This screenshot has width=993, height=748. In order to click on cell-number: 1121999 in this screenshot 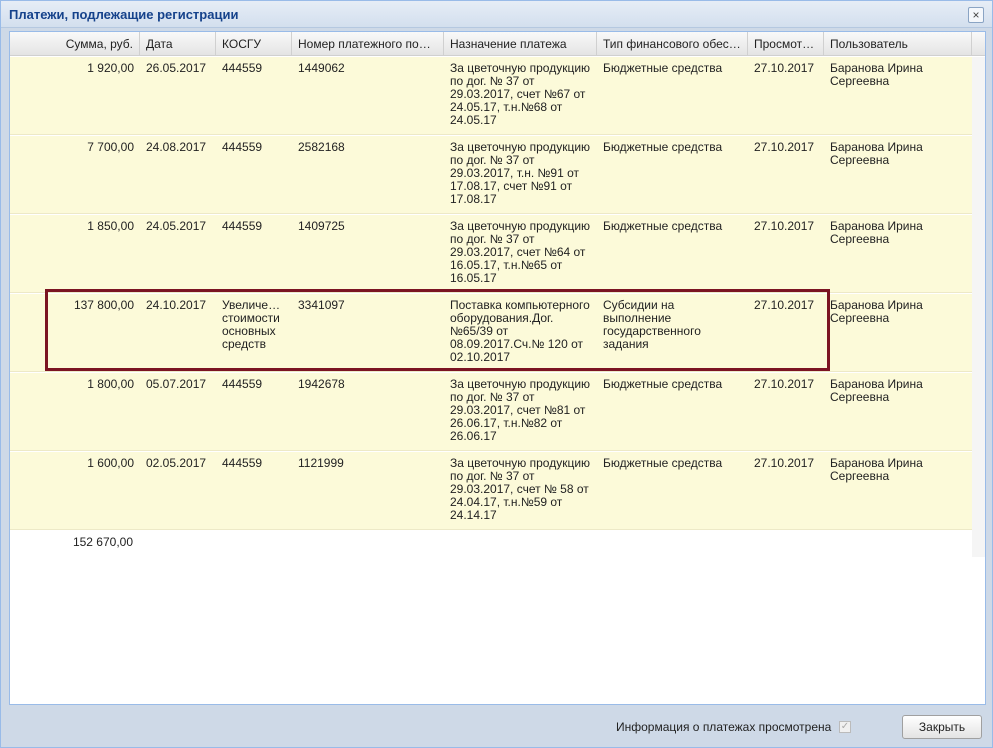, I will do `click(321, 463)`.